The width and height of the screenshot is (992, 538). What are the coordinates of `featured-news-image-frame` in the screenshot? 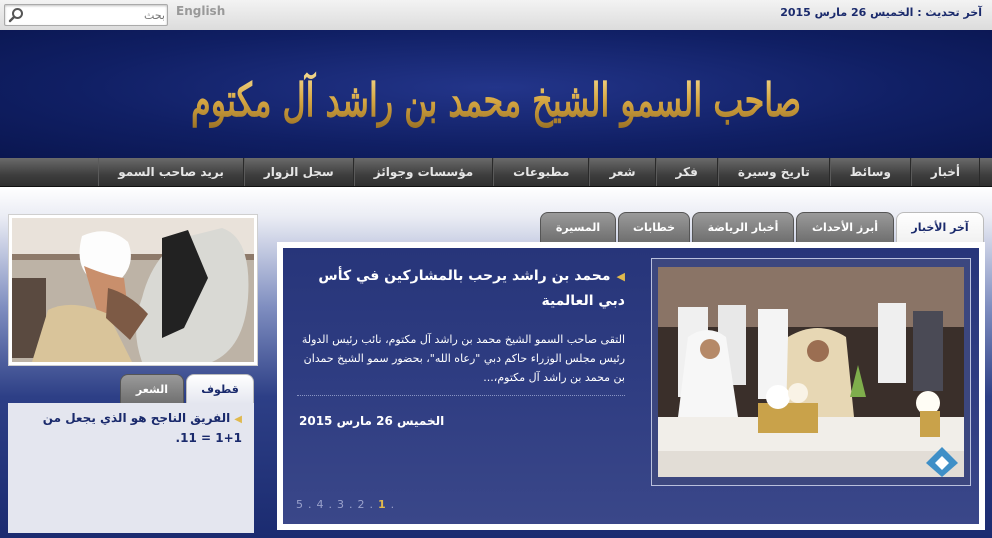 It's located at (811, 372).